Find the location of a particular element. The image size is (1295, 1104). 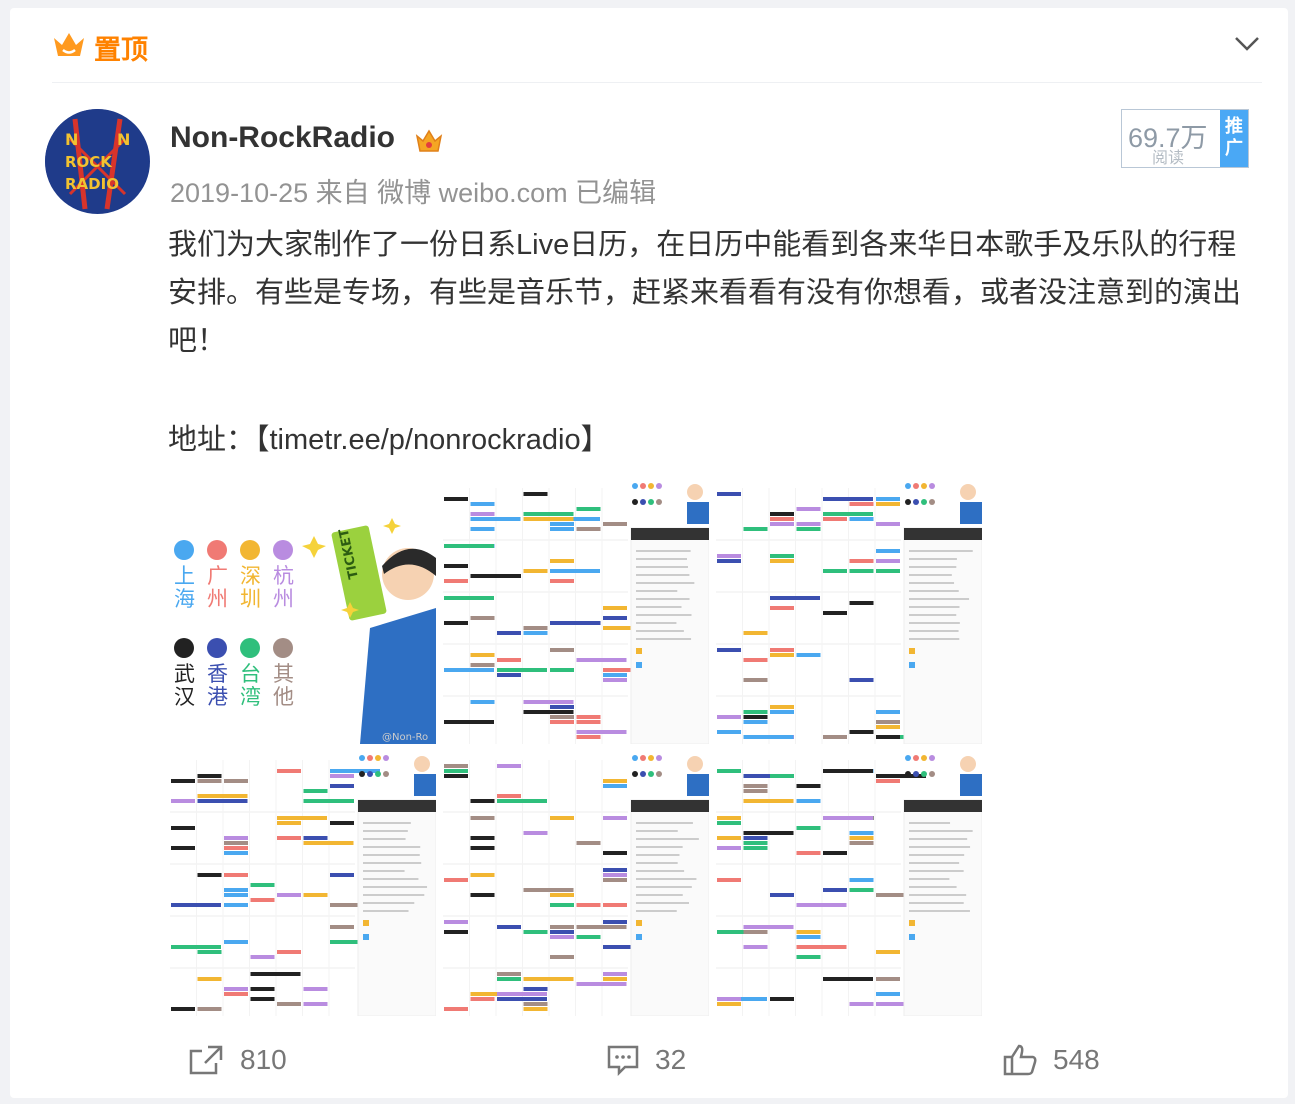

action-bar: 810 32 548 is located at coordinates (649, 1060).